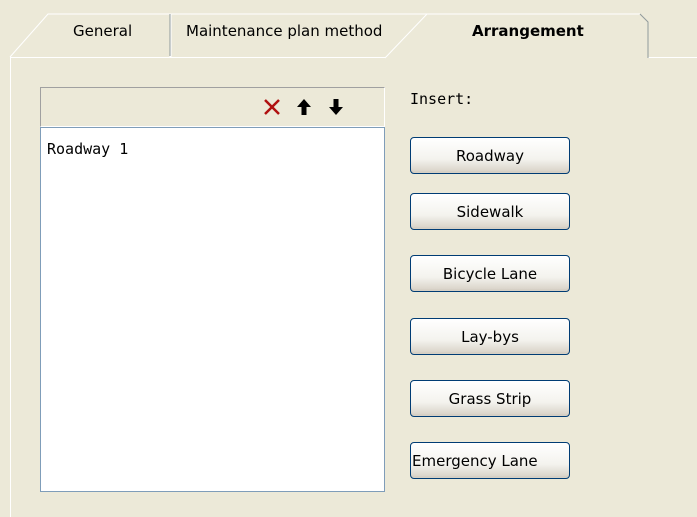  I want to click on insert-emergency-lane-button: Emergency Lane, so click(490, 460).